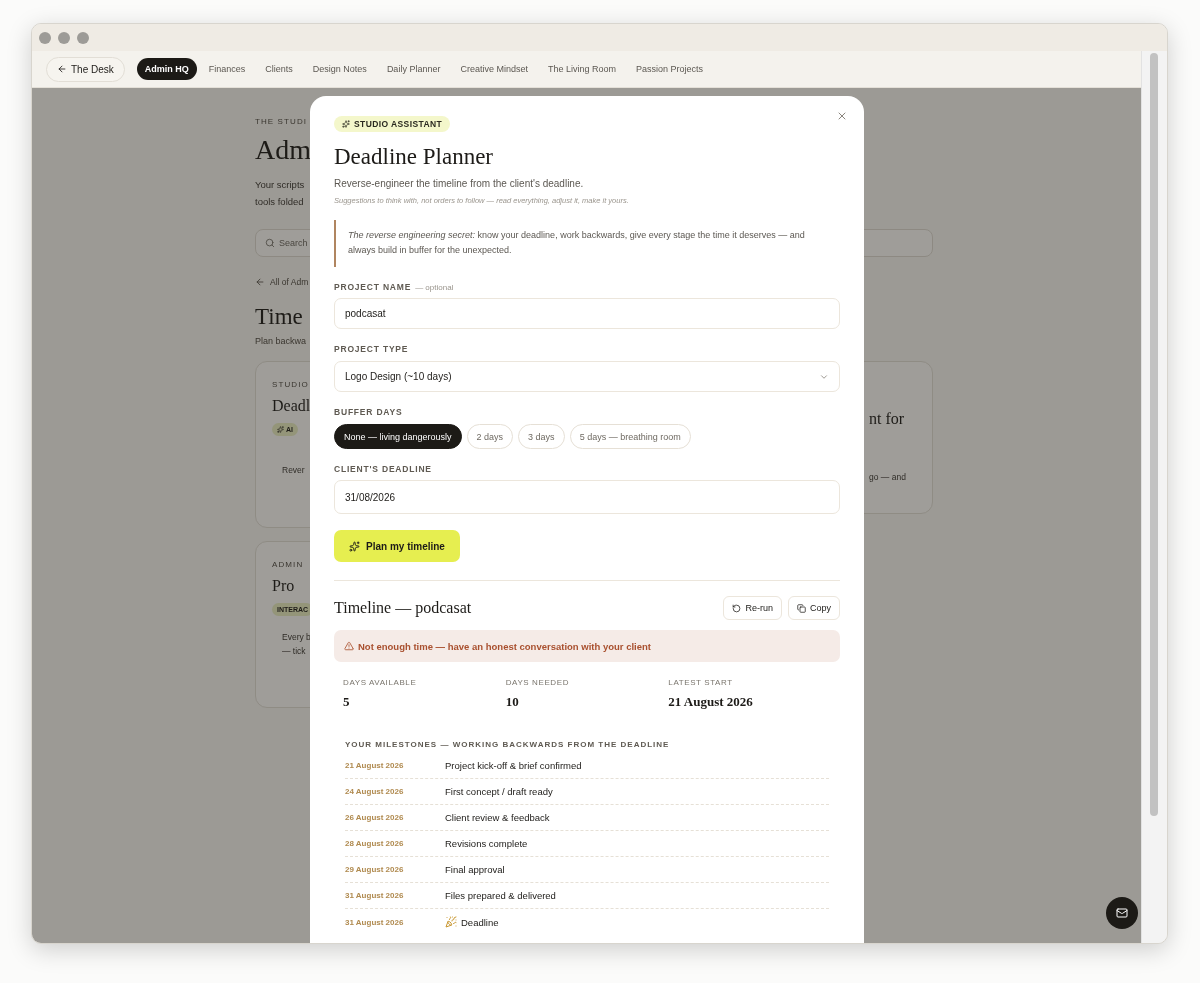 This screenshot has height=983, width=1200. I want to click on copy-button: Copy, so click(814, 608).